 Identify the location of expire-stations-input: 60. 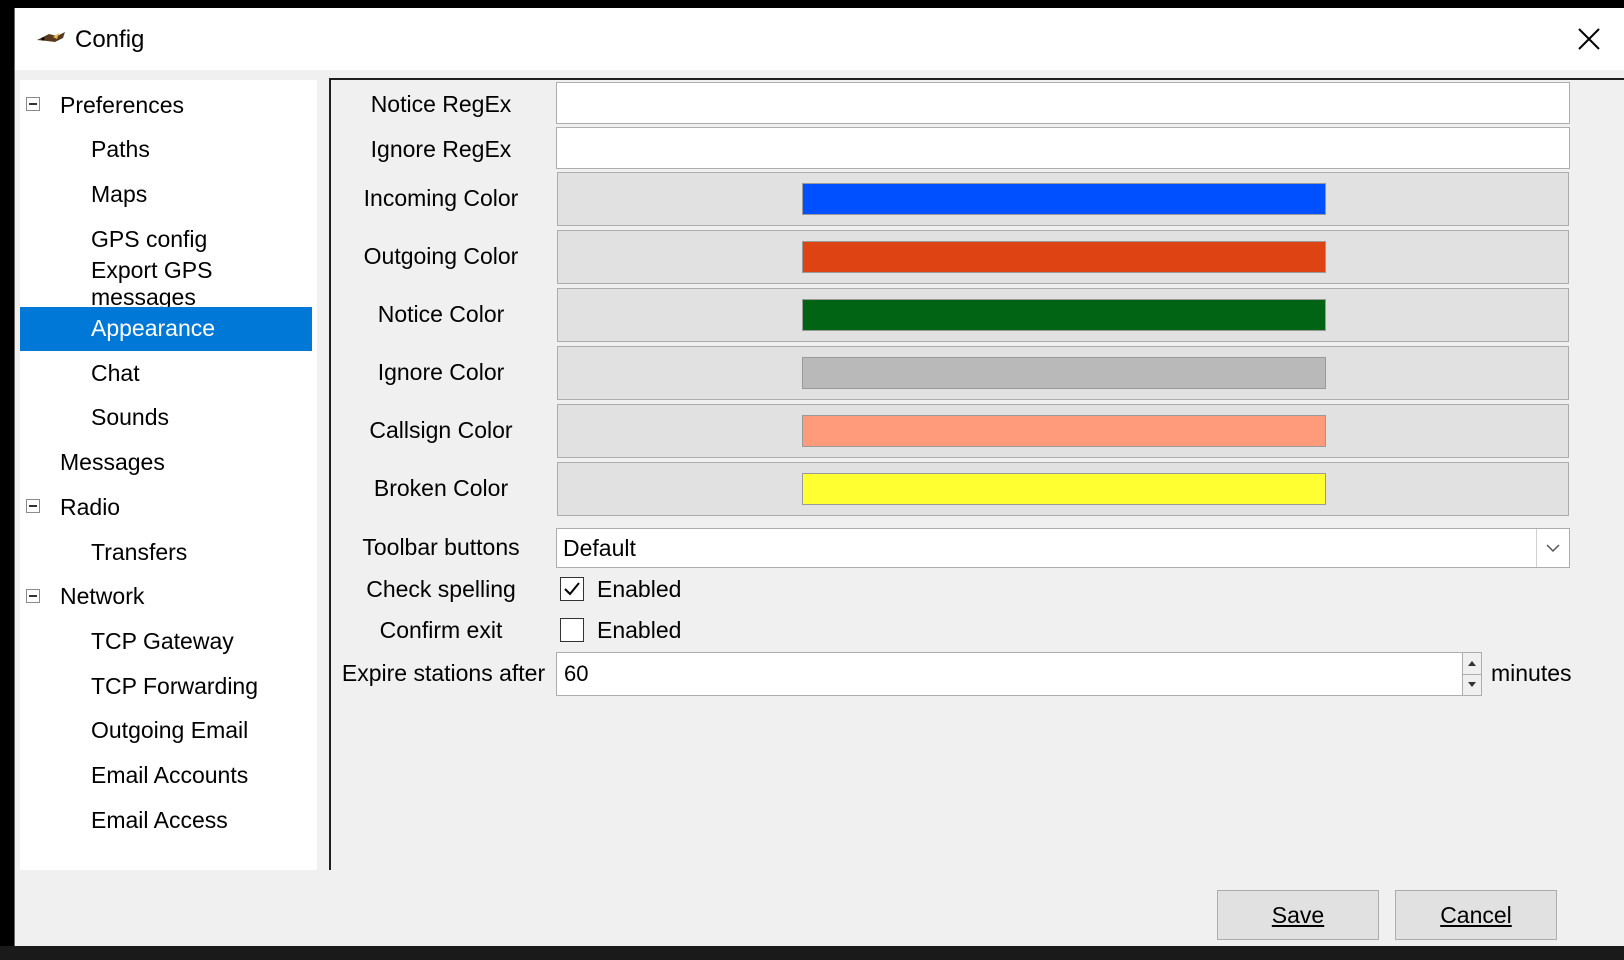
(1010, 674).